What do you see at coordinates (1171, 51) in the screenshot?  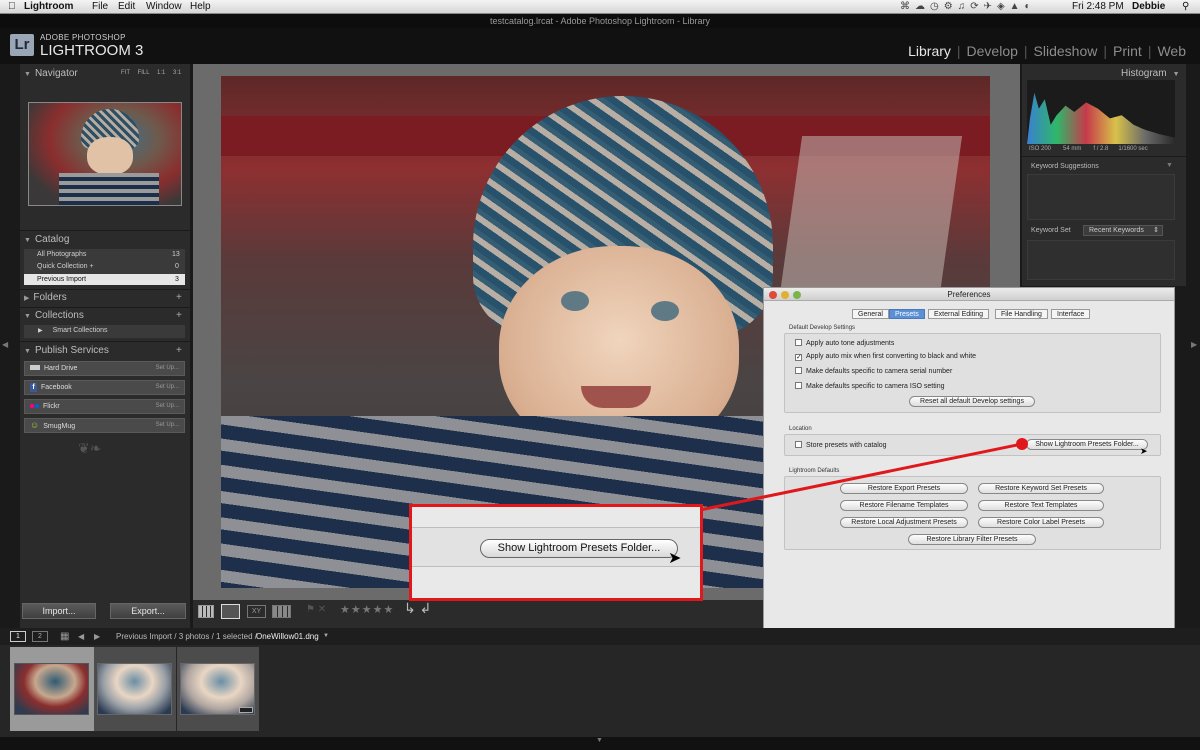 I see `module-web: Web` at bounding box center [1171, 51].